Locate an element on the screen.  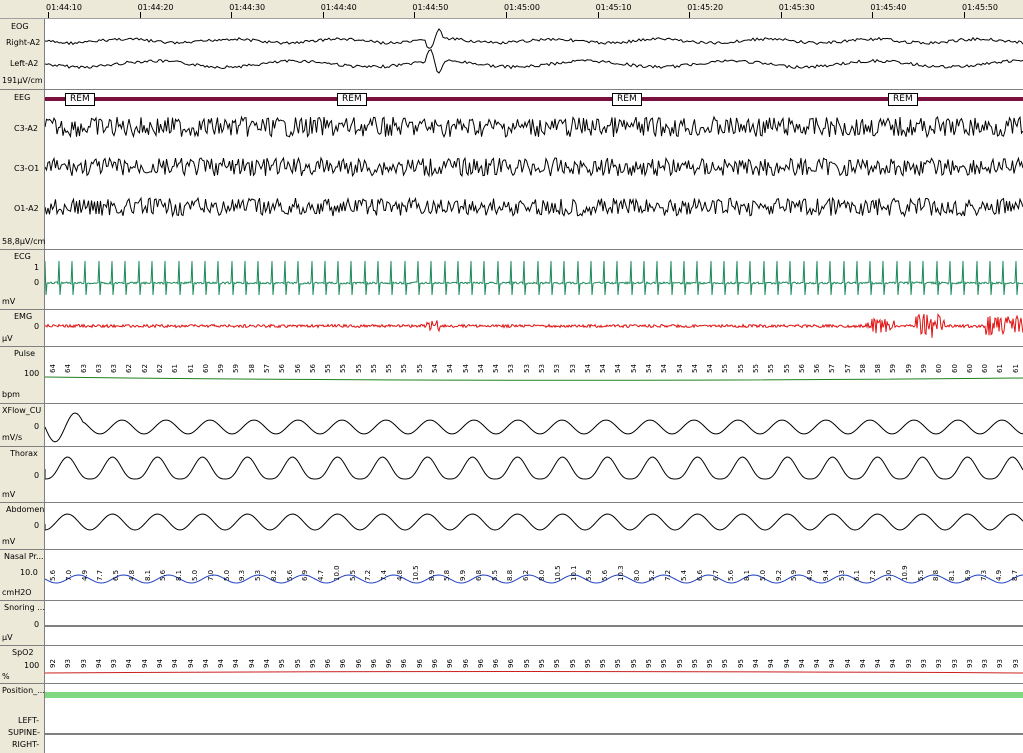
channel-label-abdomen: Abdomen is located at coordinates (25, 509).